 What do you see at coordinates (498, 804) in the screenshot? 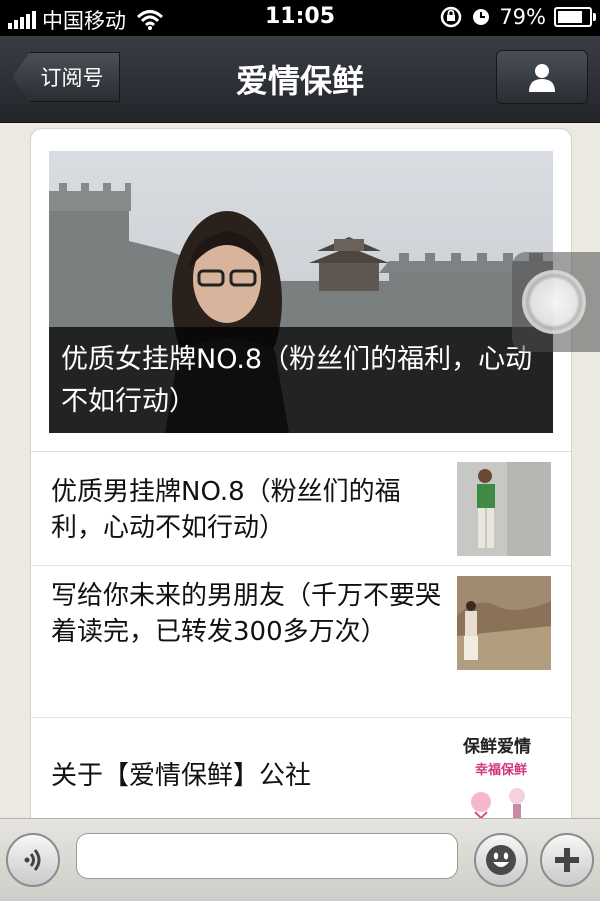
I see `thumbnail-logo-art` at bounding box center [498, 804].